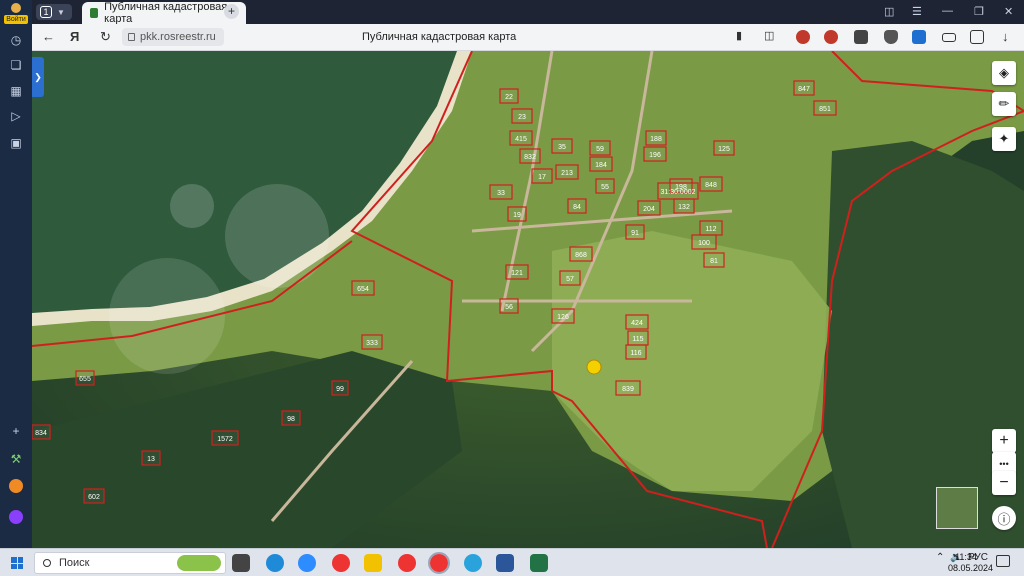  I want to click on parcel: 832, so click(530, 156).